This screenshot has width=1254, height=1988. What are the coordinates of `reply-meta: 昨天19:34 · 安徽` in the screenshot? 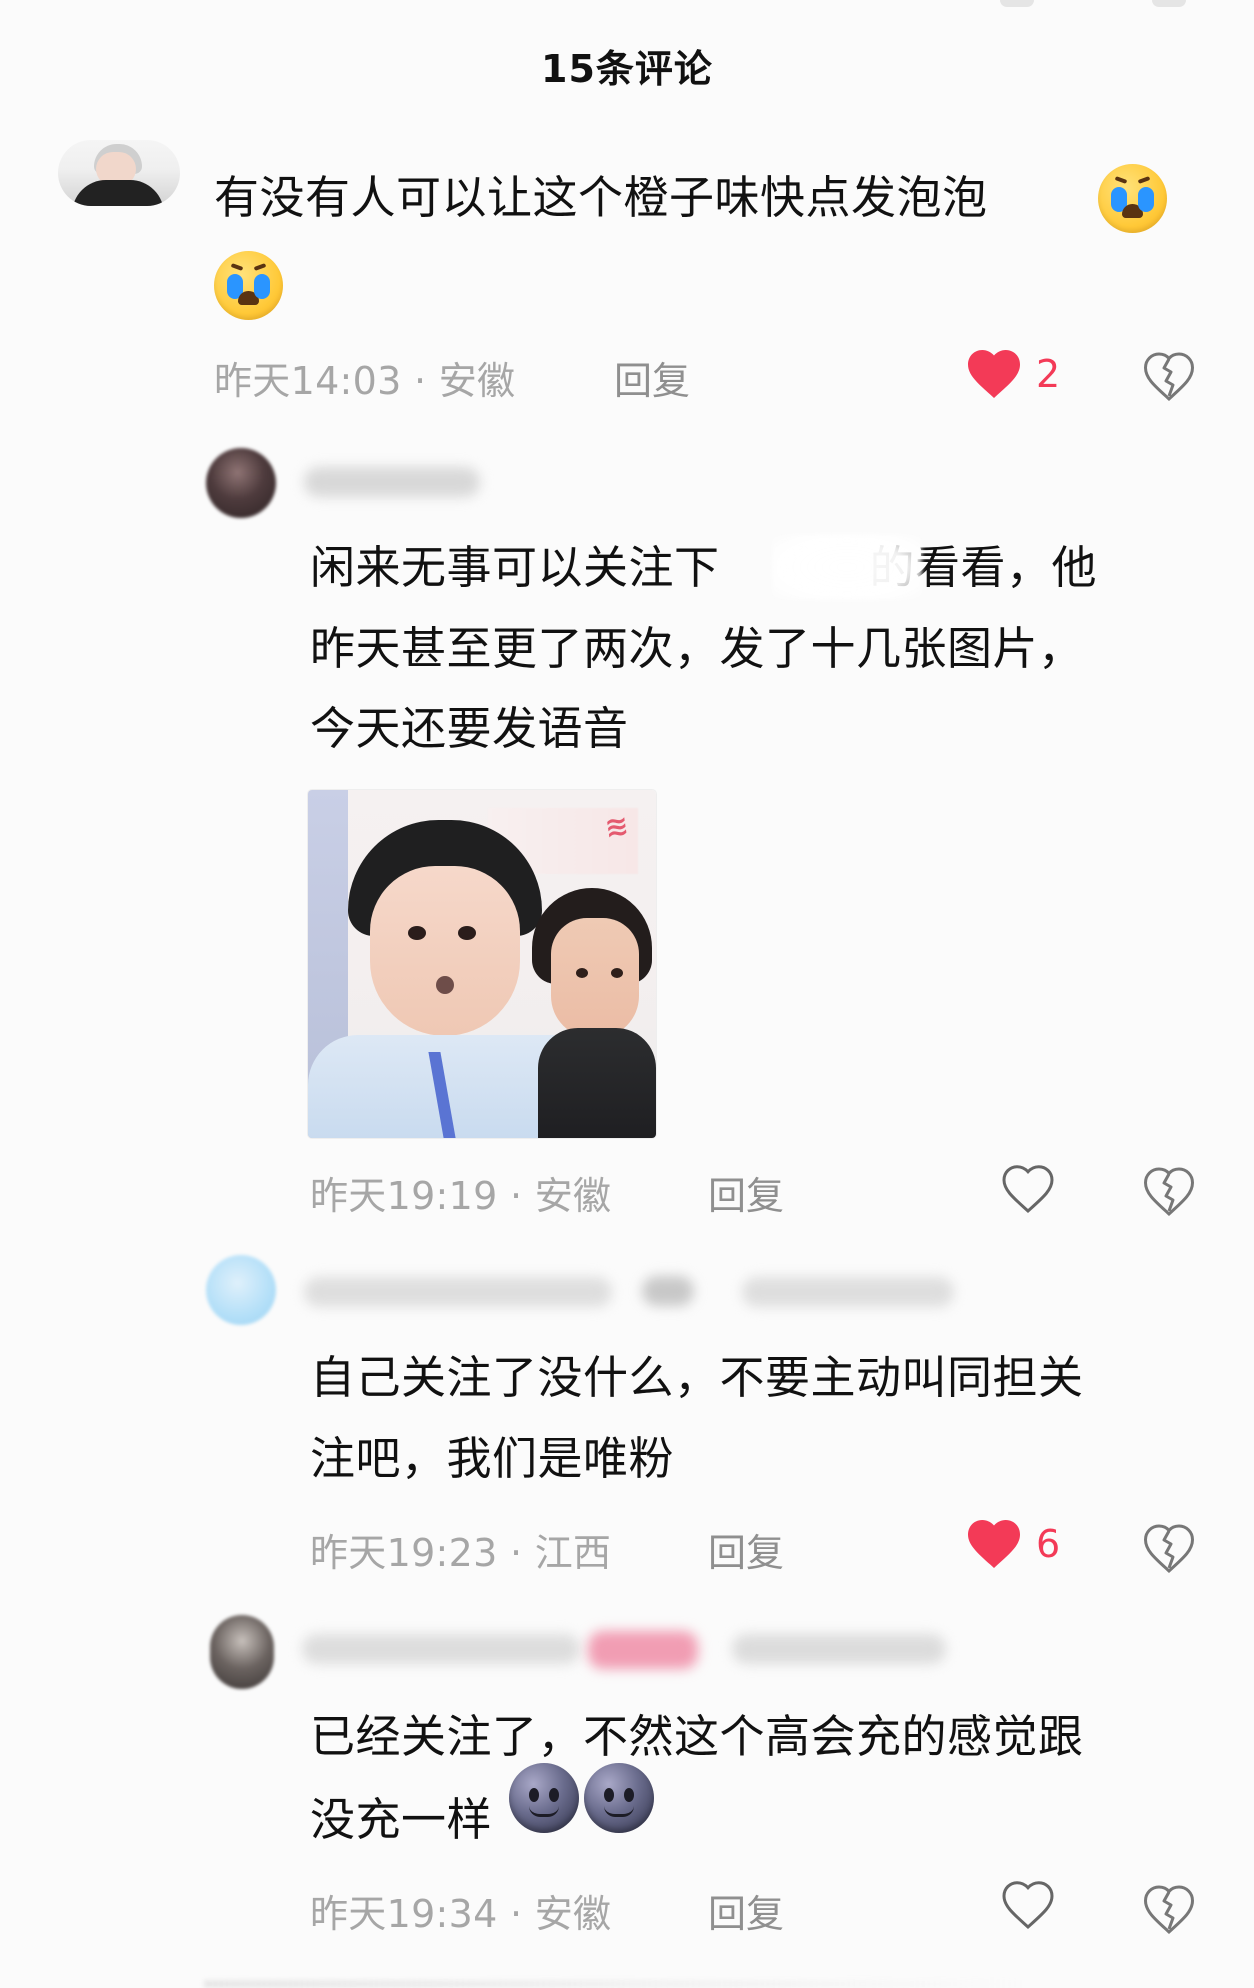 It's located at (461, 1914).